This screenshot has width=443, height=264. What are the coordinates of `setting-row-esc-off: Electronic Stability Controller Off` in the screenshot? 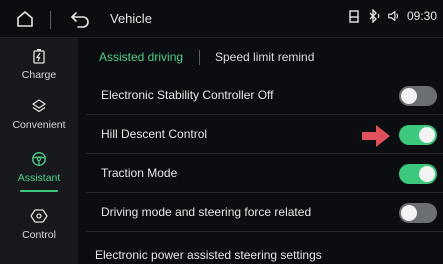 It's located at (264, 95).